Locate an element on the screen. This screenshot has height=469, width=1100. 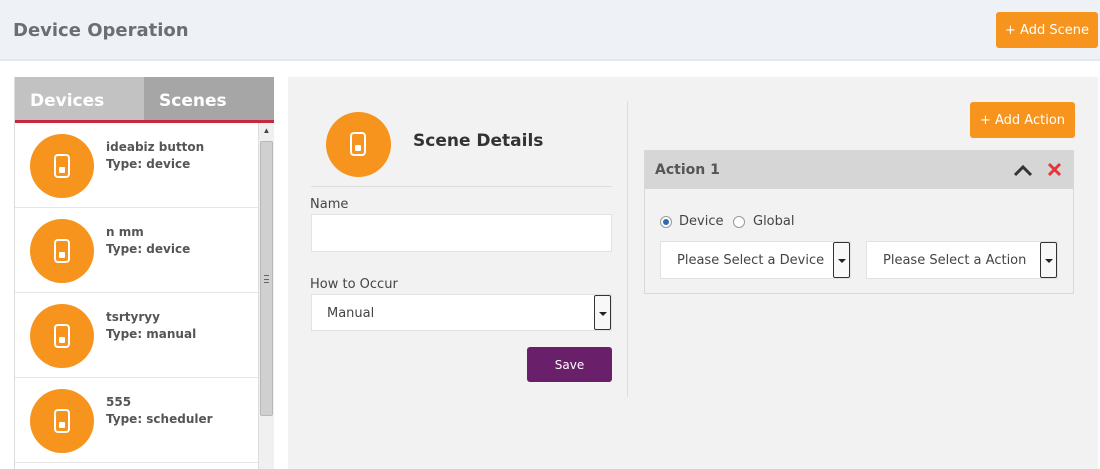
action-select: Please Select a Action is located at coordinates (962, 260).